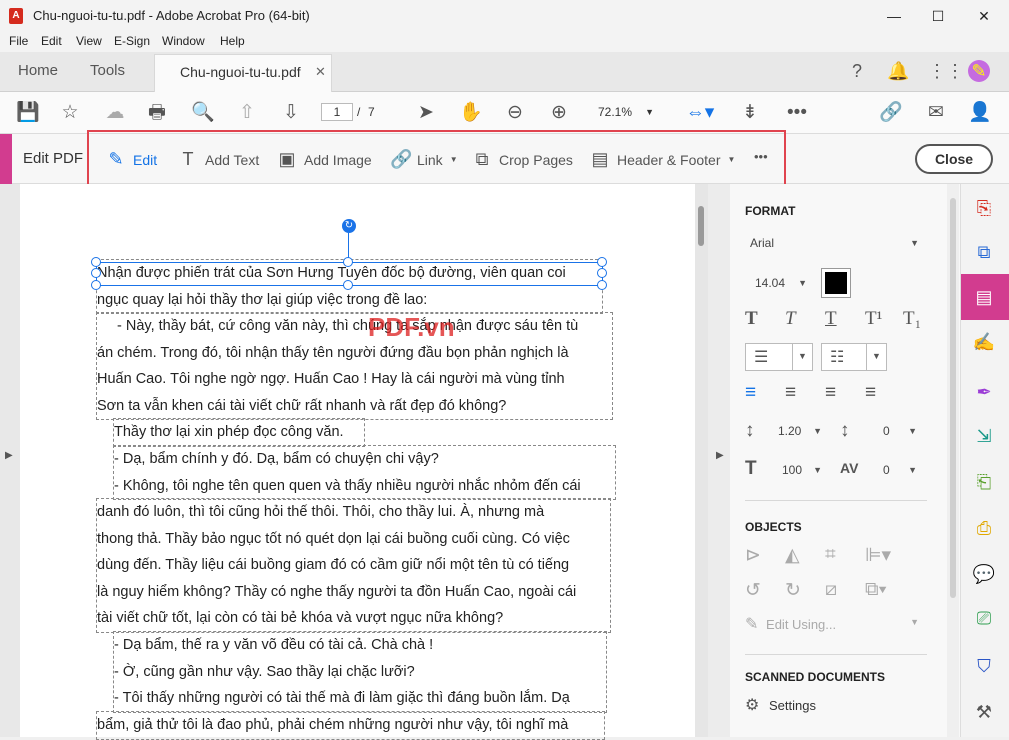 The height and width of the screenshot is (740, 1009). What do you see at coordinates (980, 113) in the screenshot?
I see `add-user-icon: 👤` at bounding box center [980, 113].